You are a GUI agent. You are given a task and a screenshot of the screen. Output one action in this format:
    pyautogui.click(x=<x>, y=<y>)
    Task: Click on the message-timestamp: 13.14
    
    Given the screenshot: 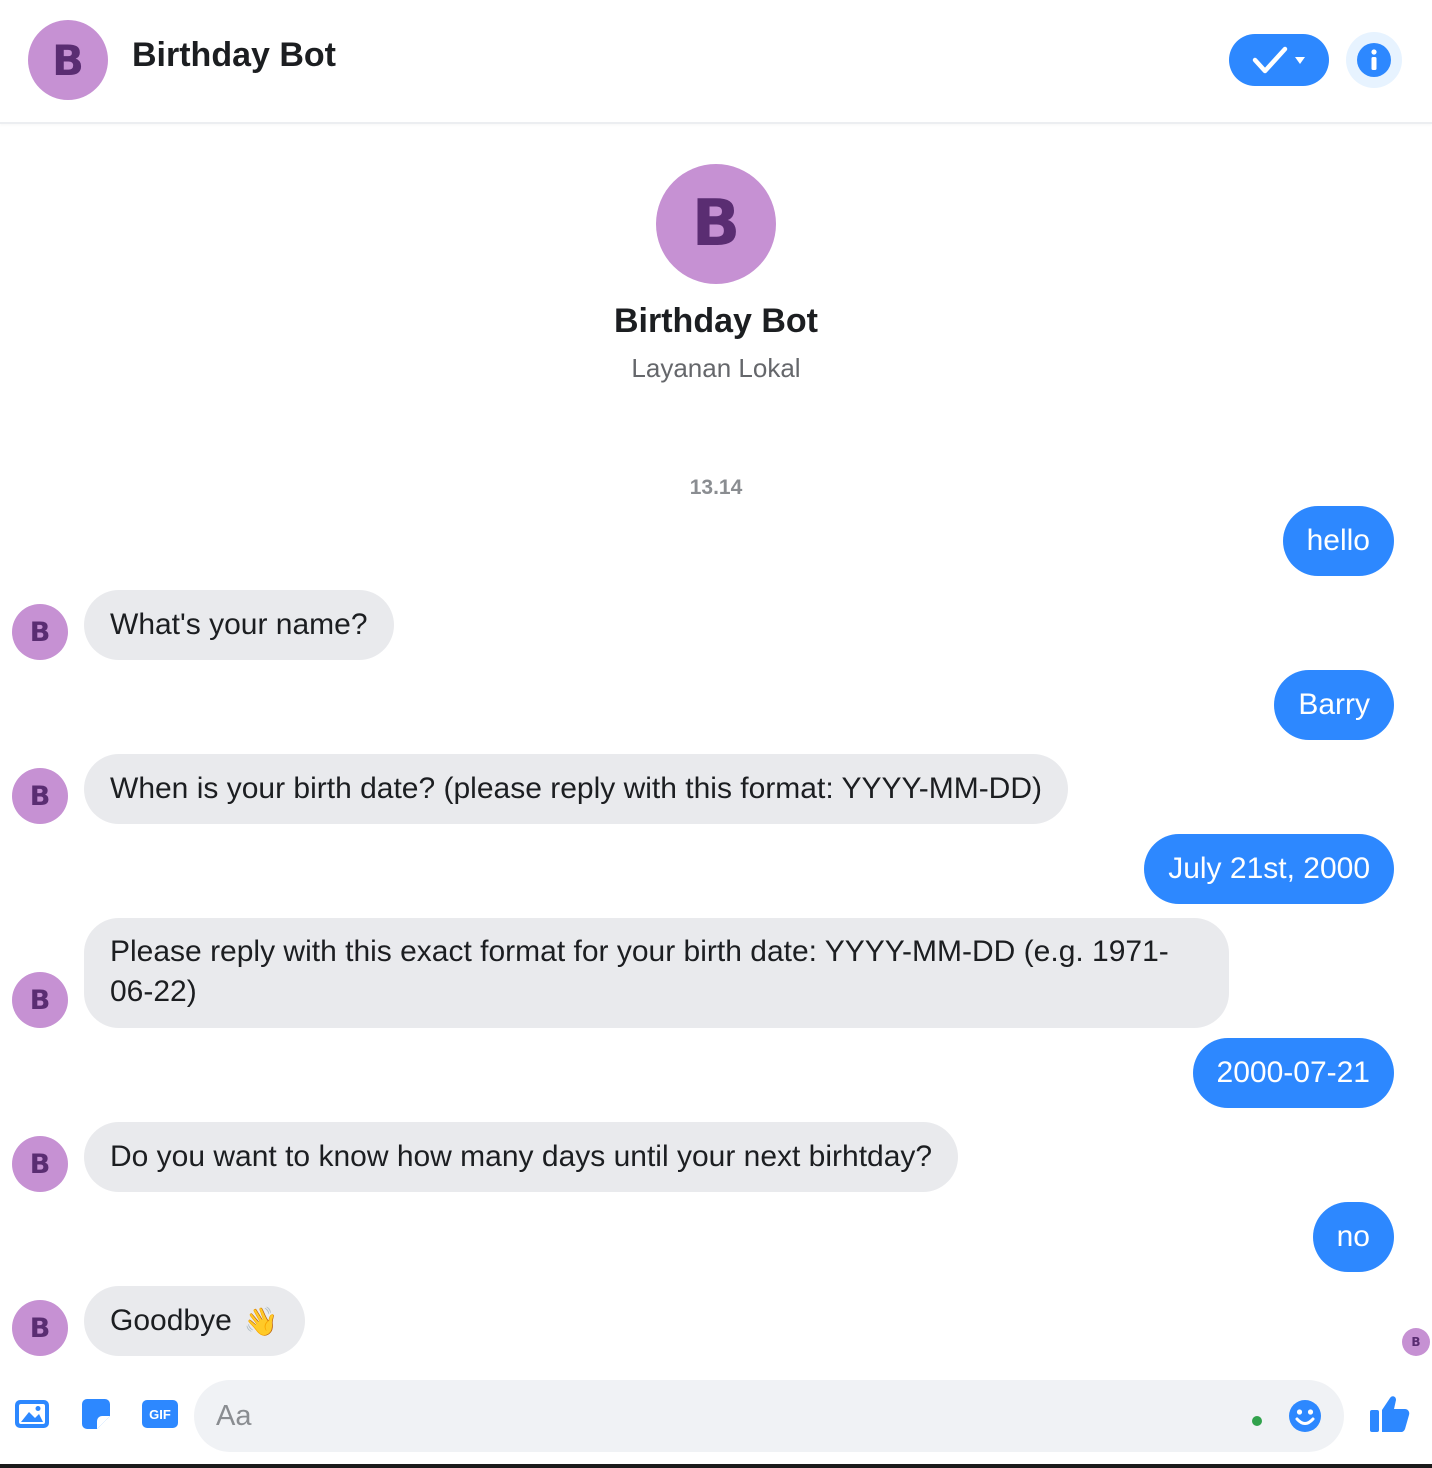 What is the action you would take?
    pyautogui.click(x=716, y=487)
    